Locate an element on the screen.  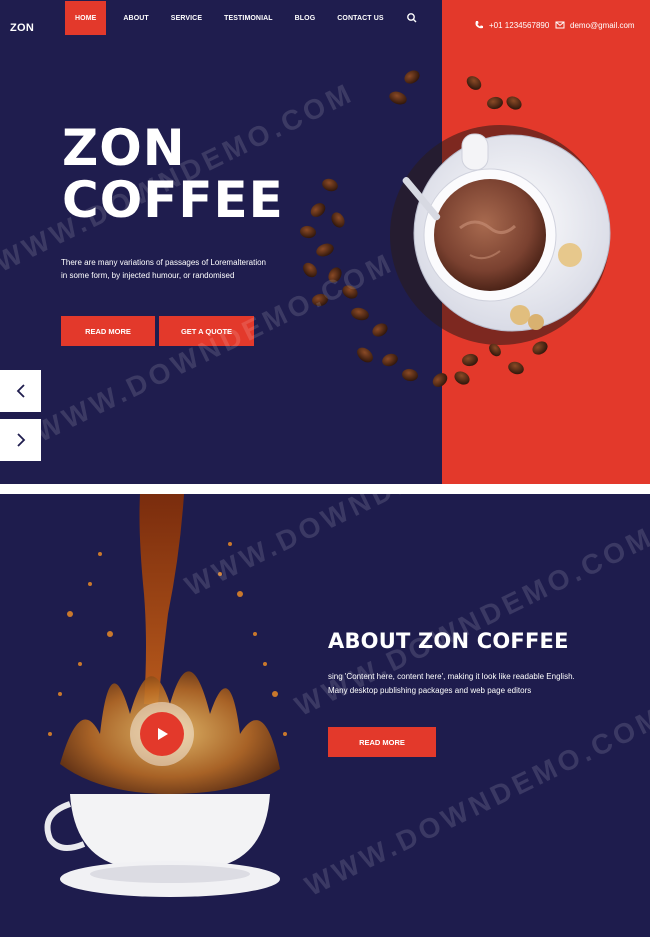
nav-item-contact-us: CONTACT US is located at coordinates (360, 18).